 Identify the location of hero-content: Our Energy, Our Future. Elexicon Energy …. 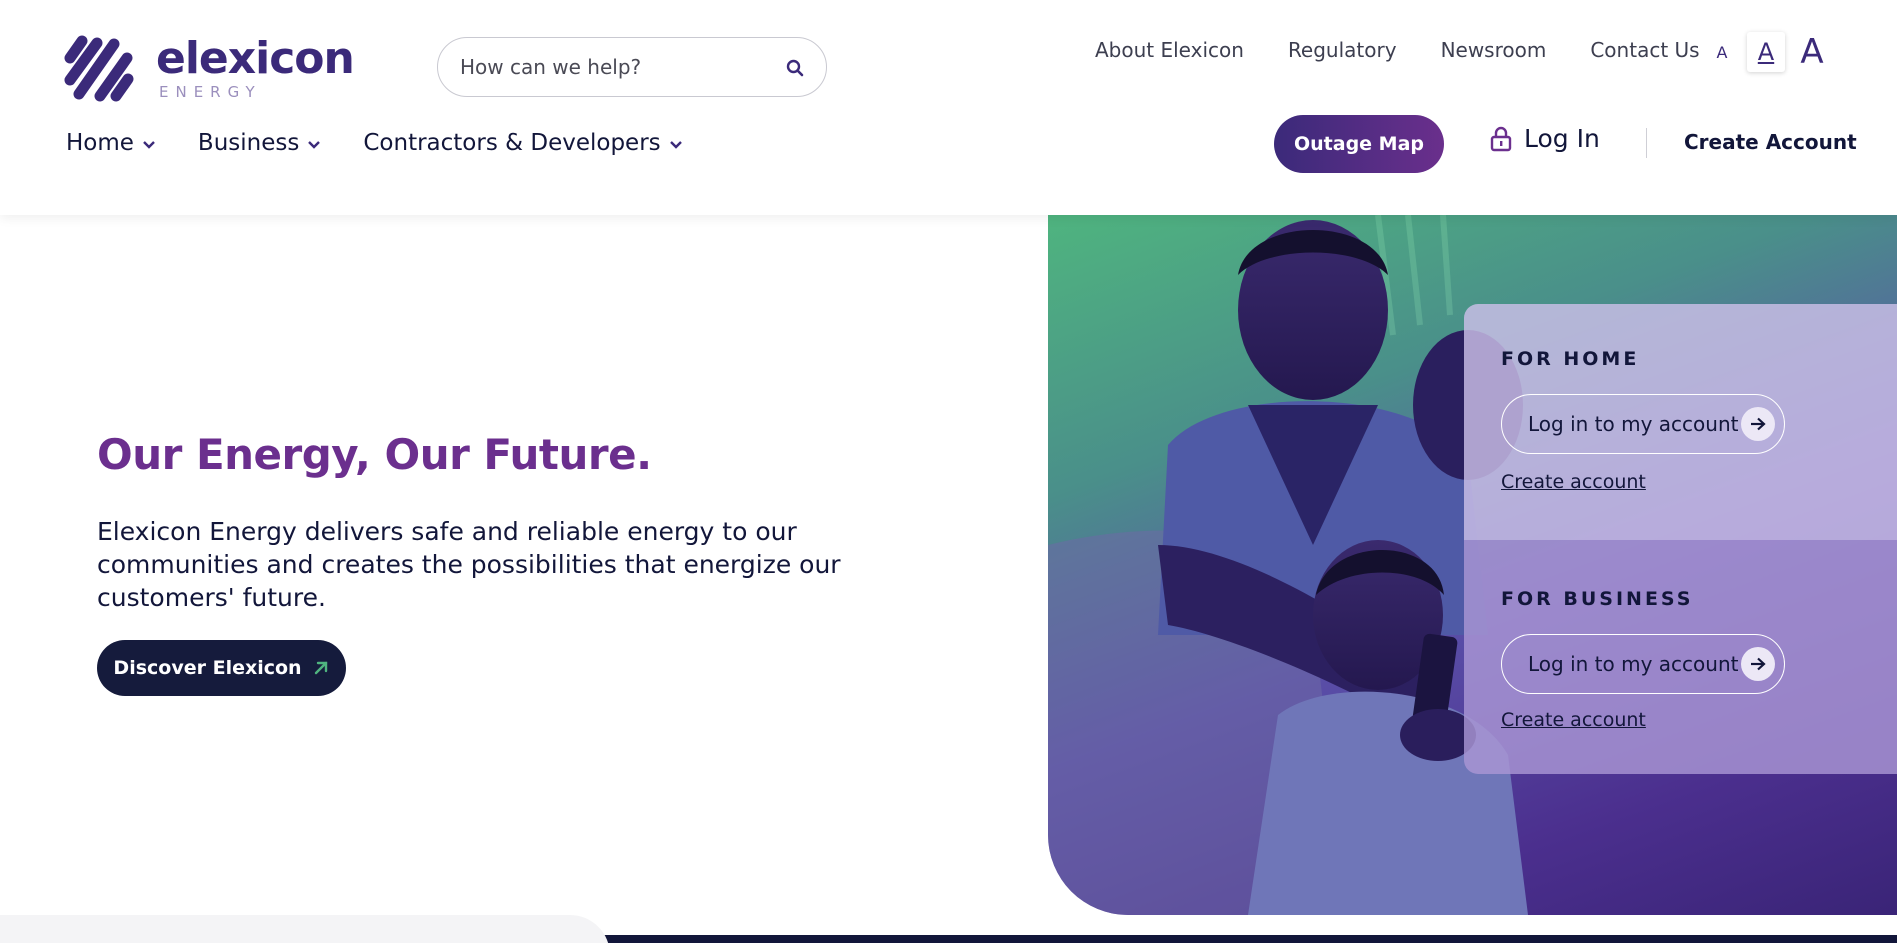
(547, 522).